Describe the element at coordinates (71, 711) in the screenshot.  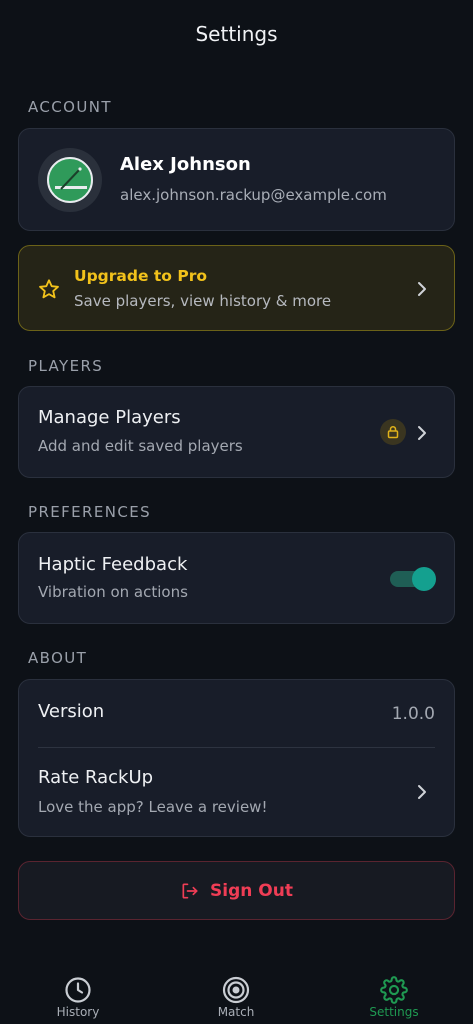
I see `version-label: Version` at that location.